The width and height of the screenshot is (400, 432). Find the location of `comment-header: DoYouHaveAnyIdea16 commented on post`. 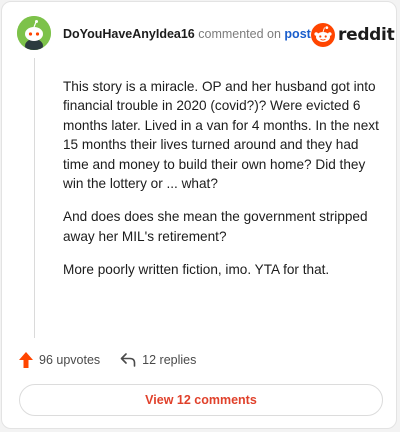

comment-header: DoYouHaveAnyIdea16 commented on post is located at coordinates (187, 34).